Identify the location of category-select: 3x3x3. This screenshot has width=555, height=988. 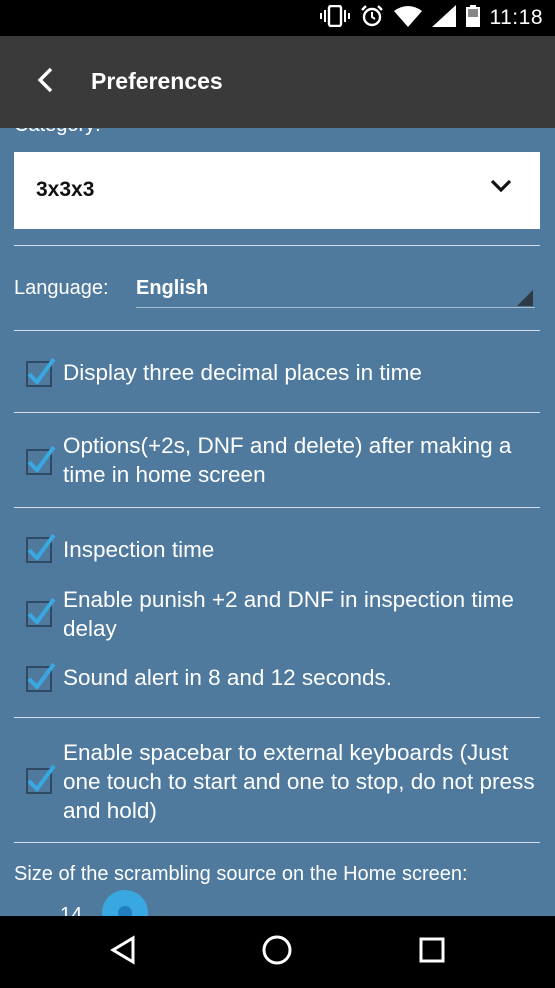
(277, 190).